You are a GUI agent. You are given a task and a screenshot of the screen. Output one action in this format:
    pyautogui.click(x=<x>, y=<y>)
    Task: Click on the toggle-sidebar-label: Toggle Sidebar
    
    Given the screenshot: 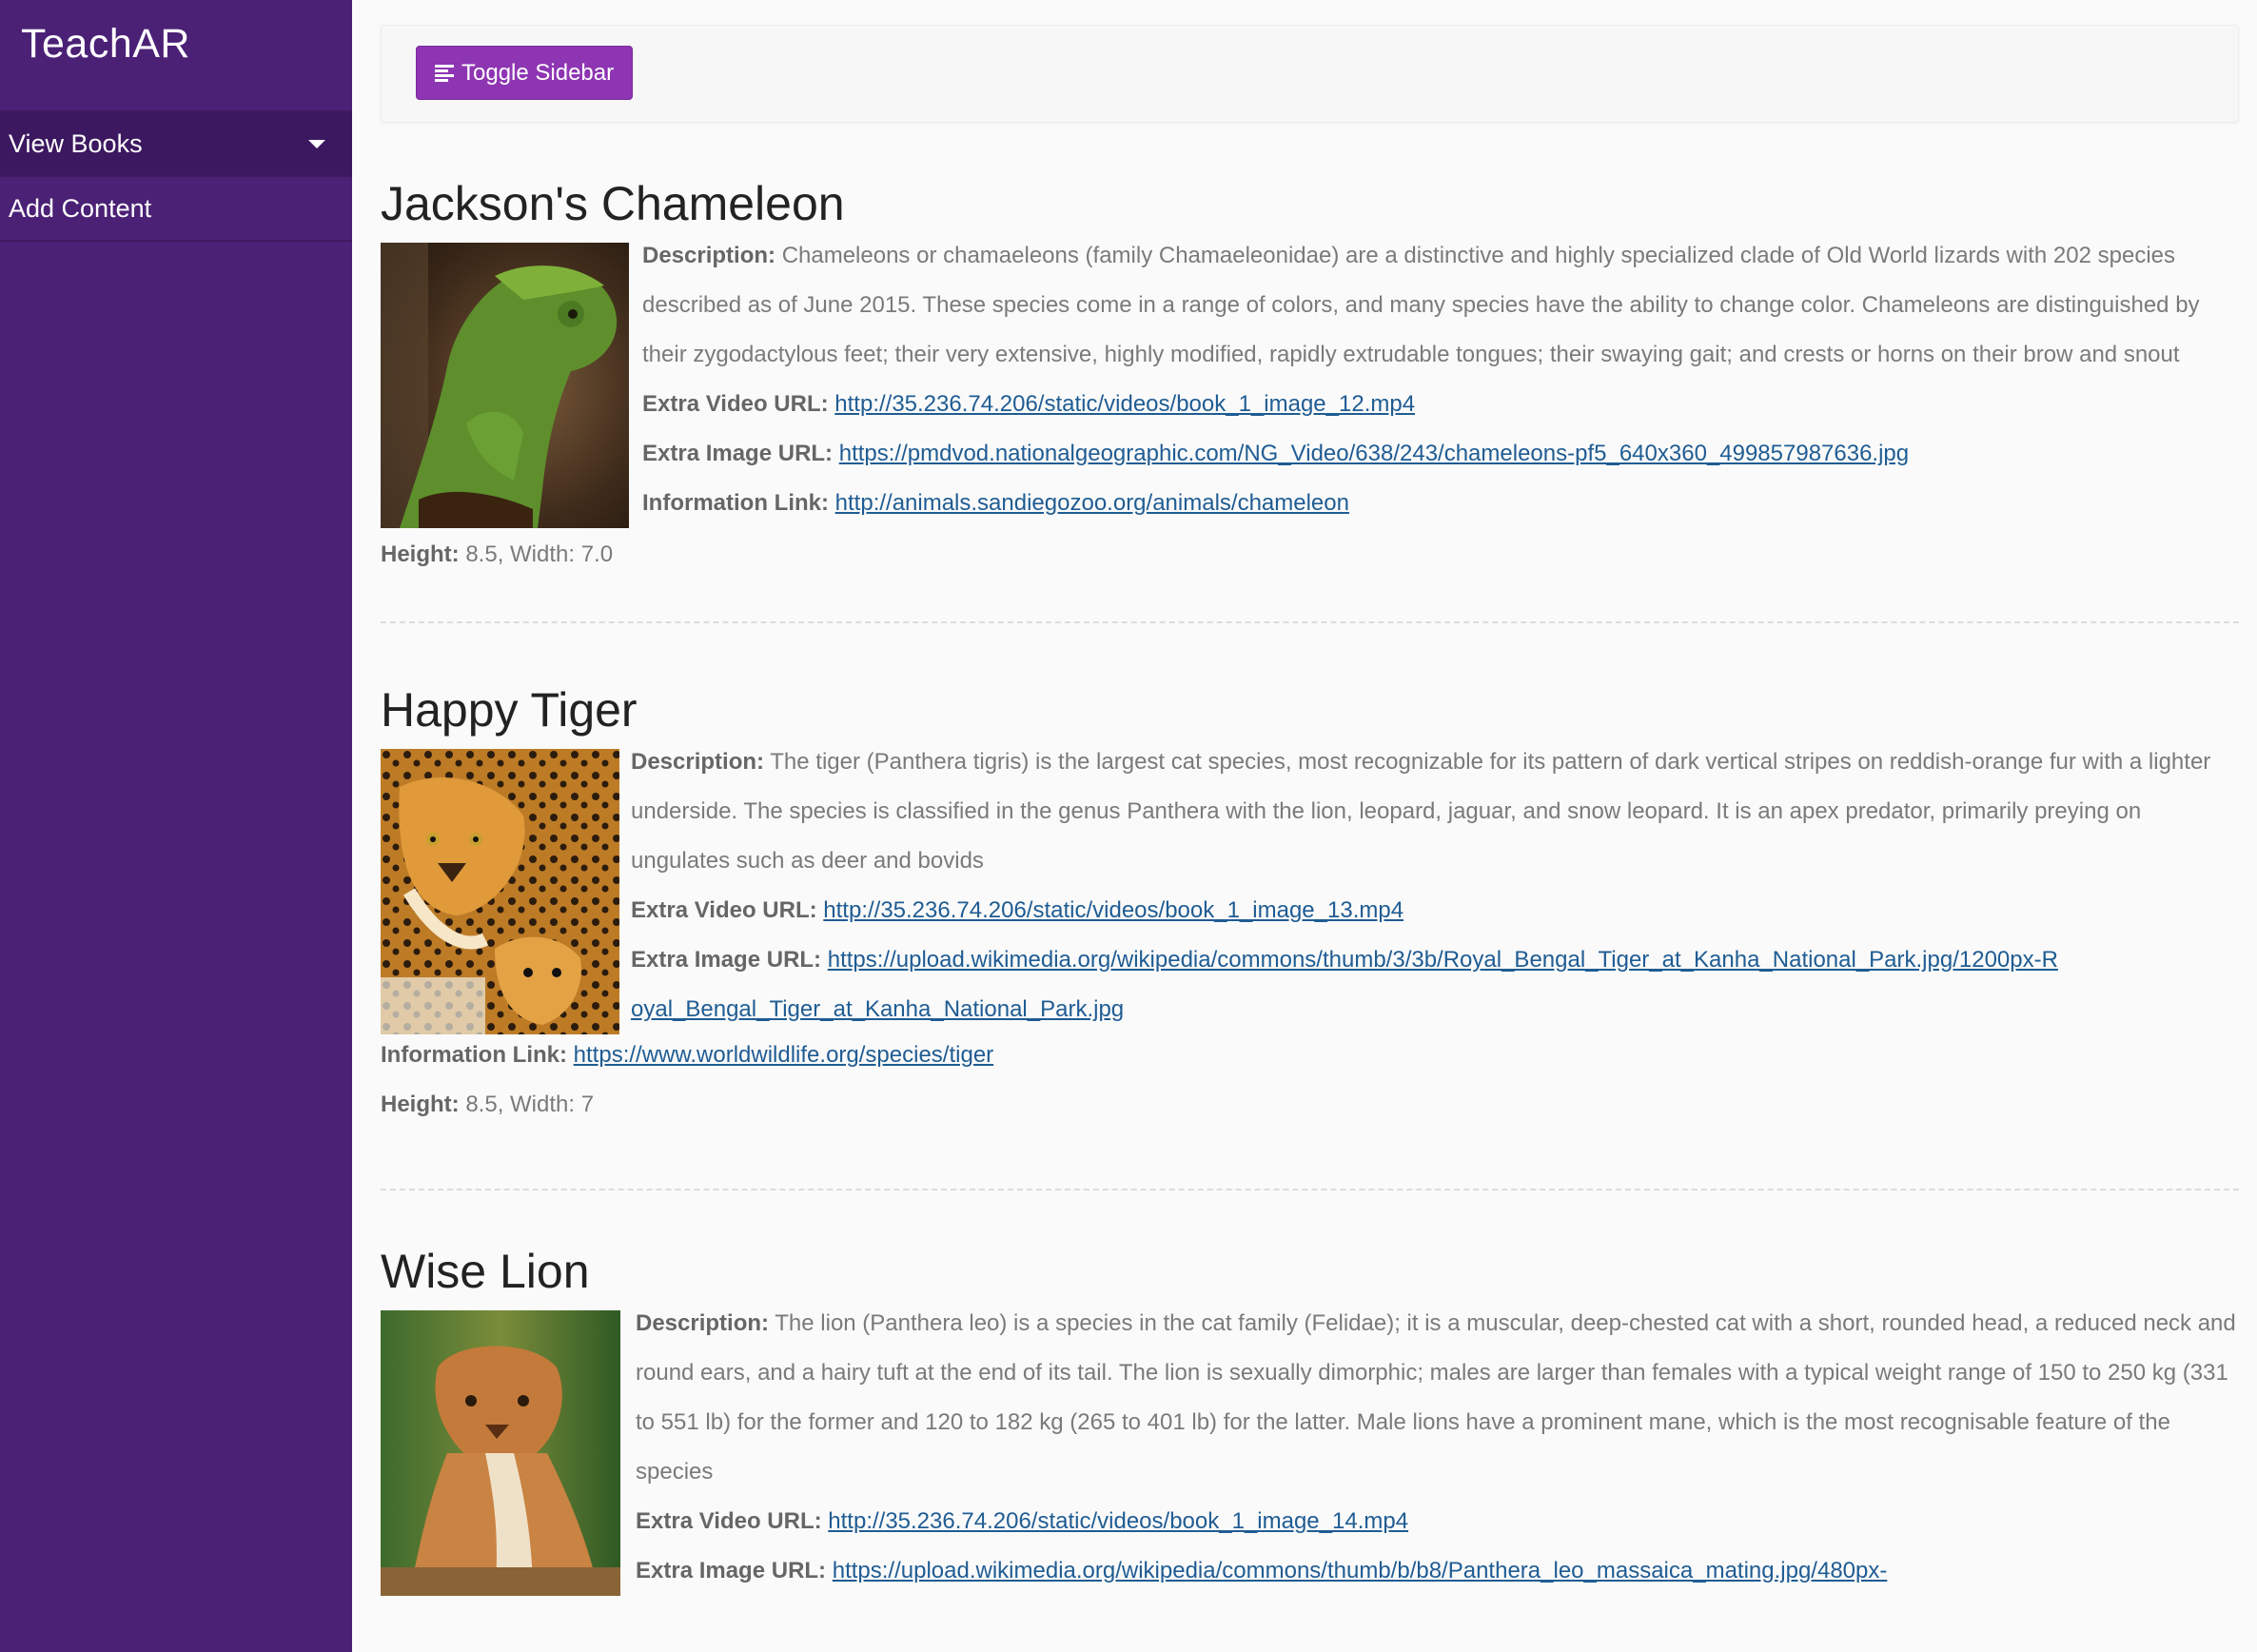 What is the action you would take?
    pyautogui.click(x=538, y=72)
    